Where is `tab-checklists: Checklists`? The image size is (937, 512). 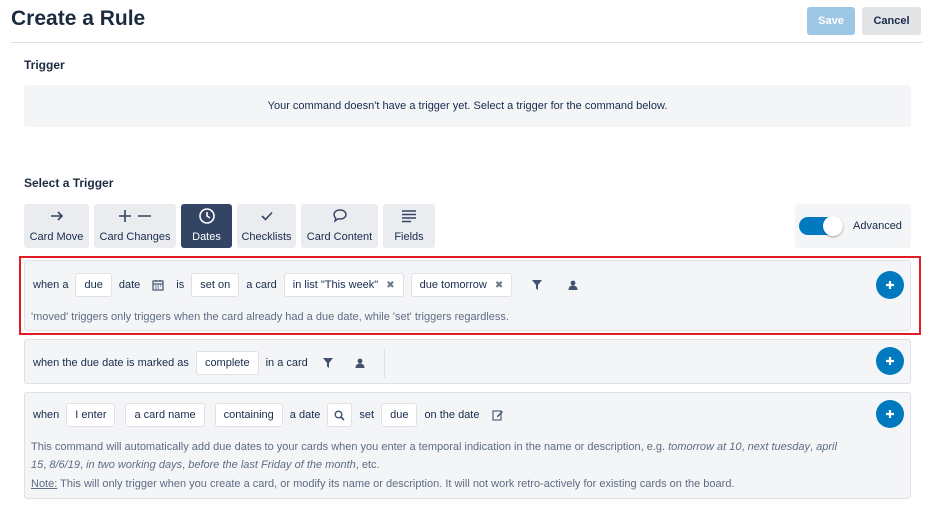 tab-checklists: Checklists is located at coordinates (266, 226).